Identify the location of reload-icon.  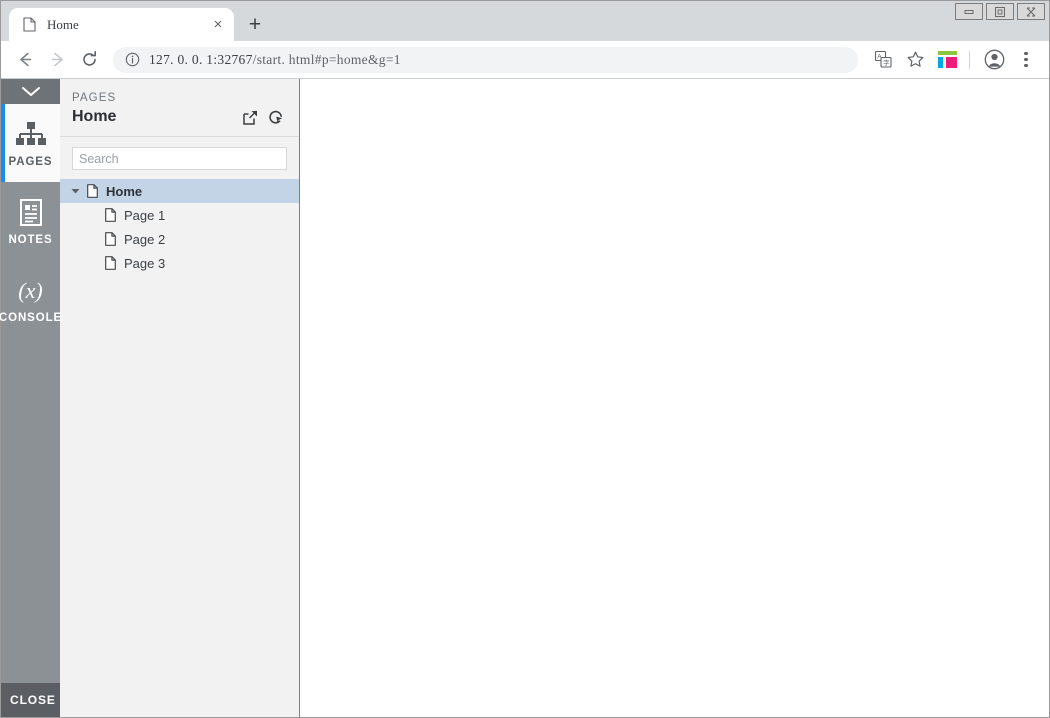
(89, 60).